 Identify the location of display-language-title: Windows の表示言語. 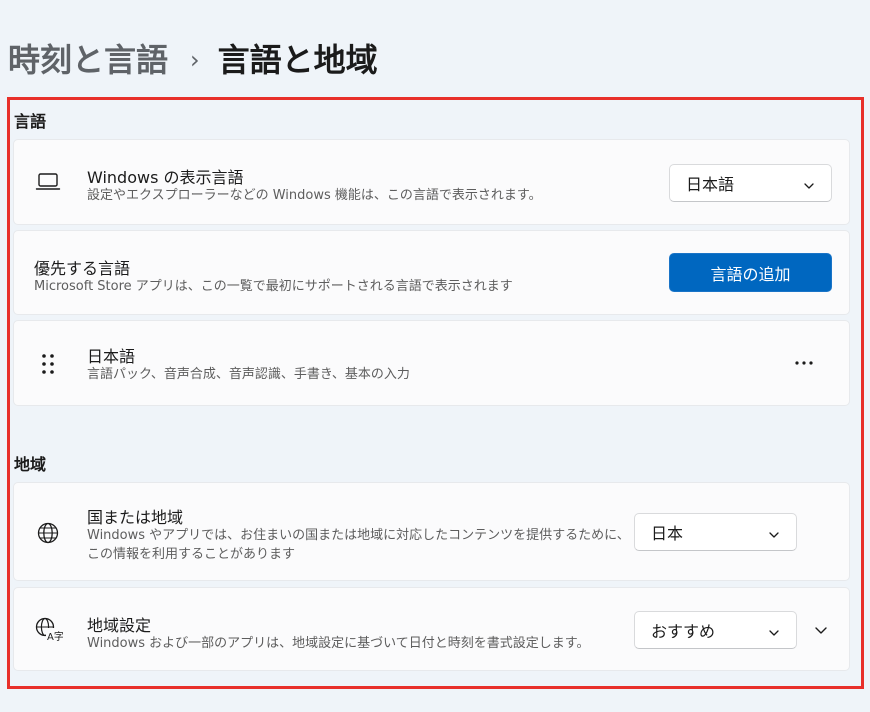
(165, 177).